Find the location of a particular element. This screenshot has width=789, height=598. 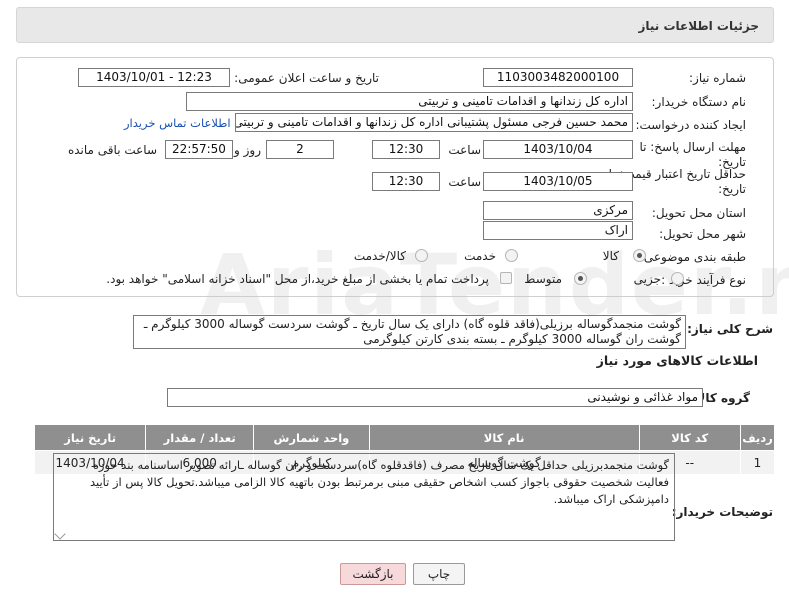

col-name: نام کالا is located at coordinates (504, 437).